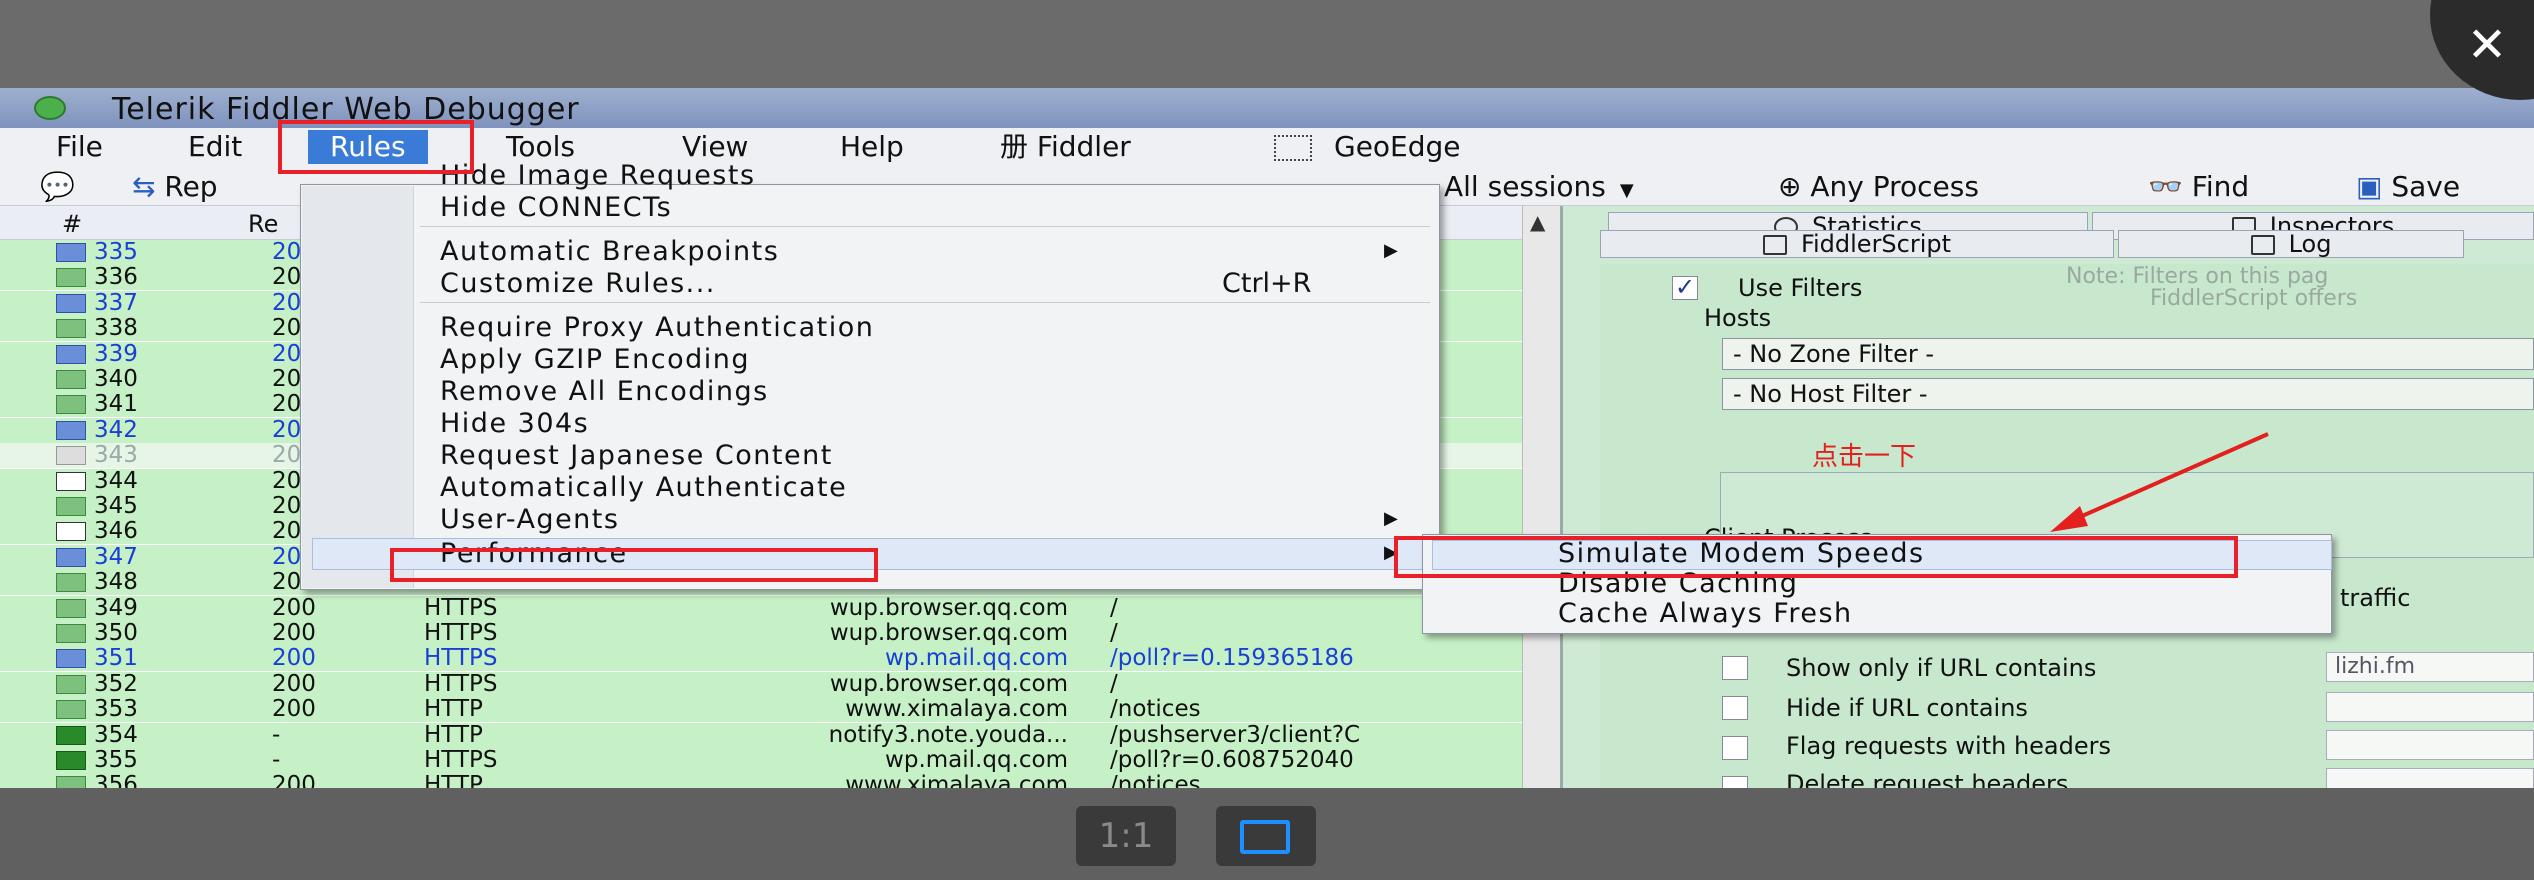 The width and height of the screenshot is (2534, 880). I want to click on any-process-button: ⊕ Any Process, so click(1878, 187).